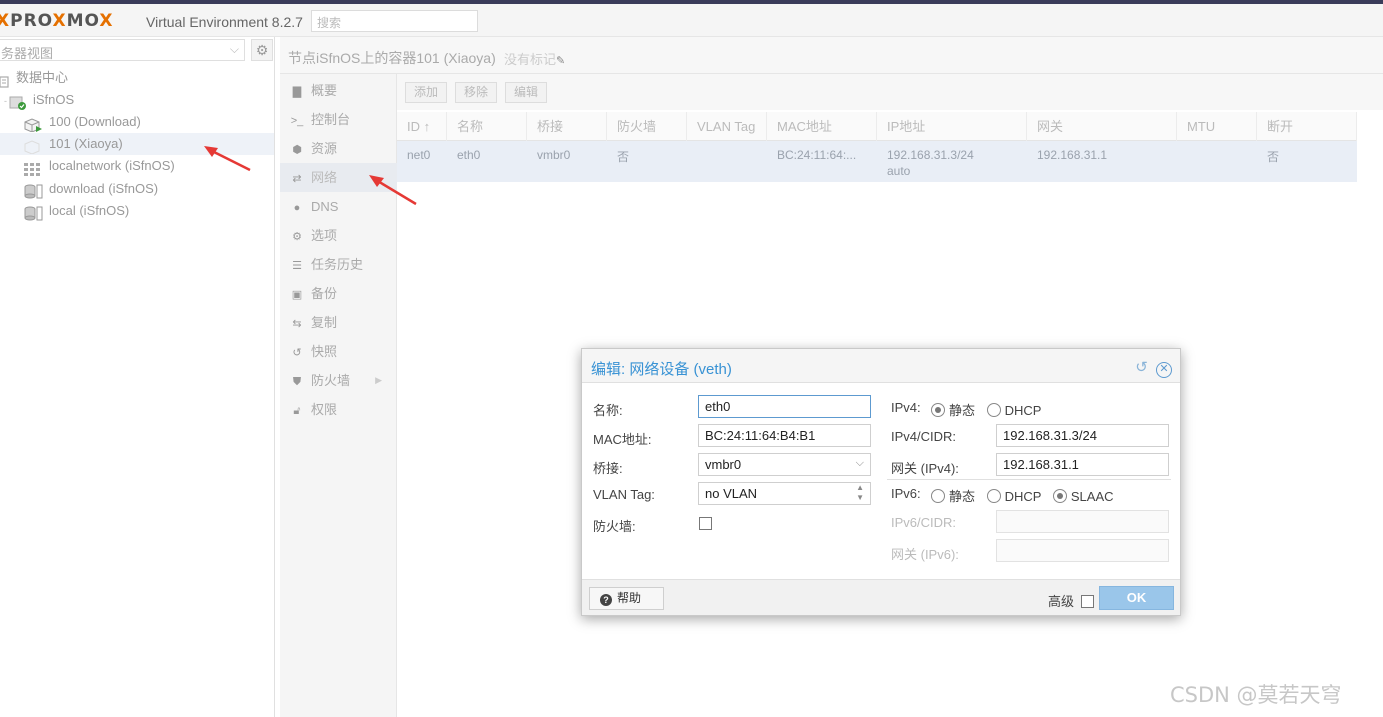  I want to click on cell-name: eth0, so click(469, 155).